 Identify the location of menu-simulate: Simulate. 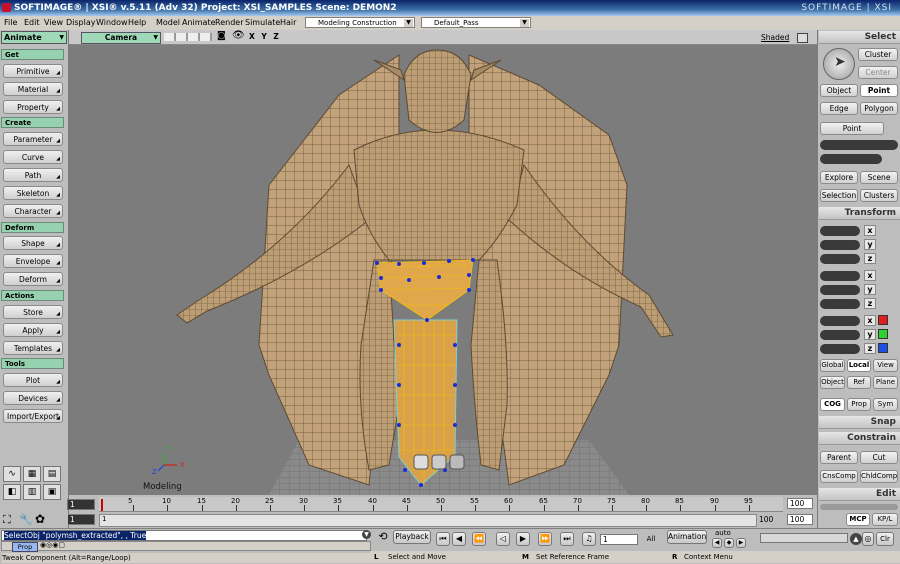
(262, 22).